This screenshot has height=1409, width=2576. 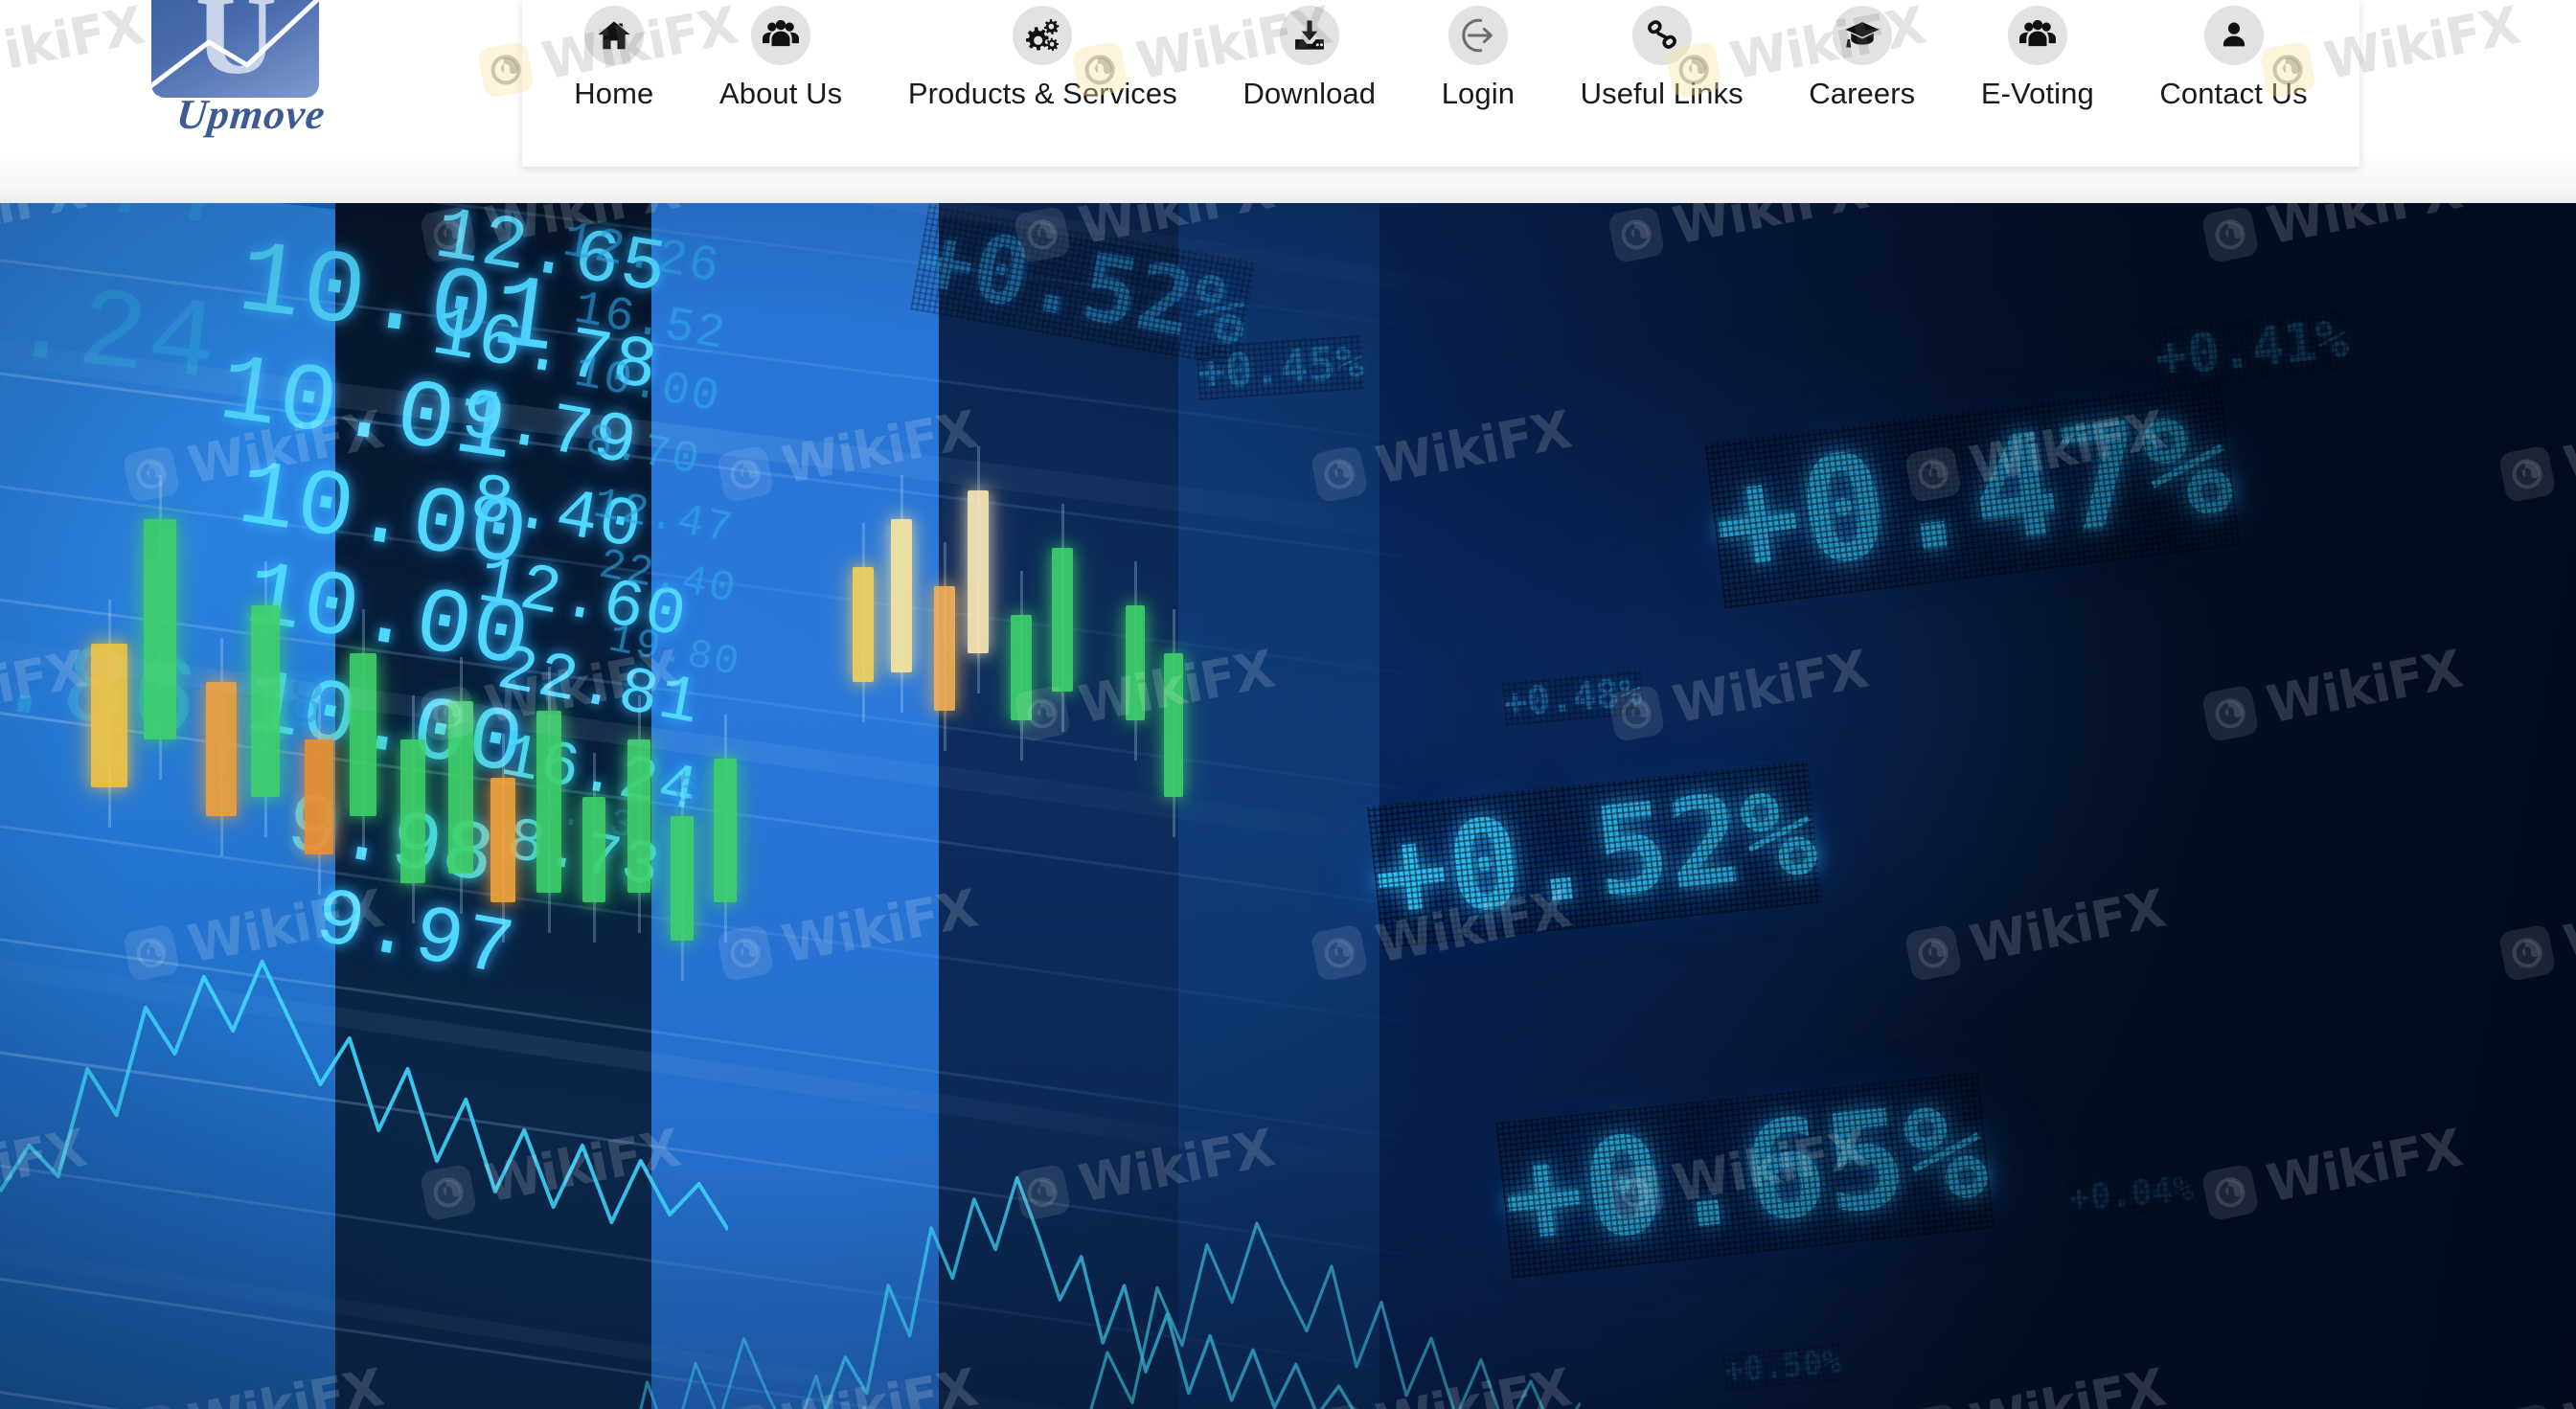 I want to click on download-icon, so click(x=1309, y=35).